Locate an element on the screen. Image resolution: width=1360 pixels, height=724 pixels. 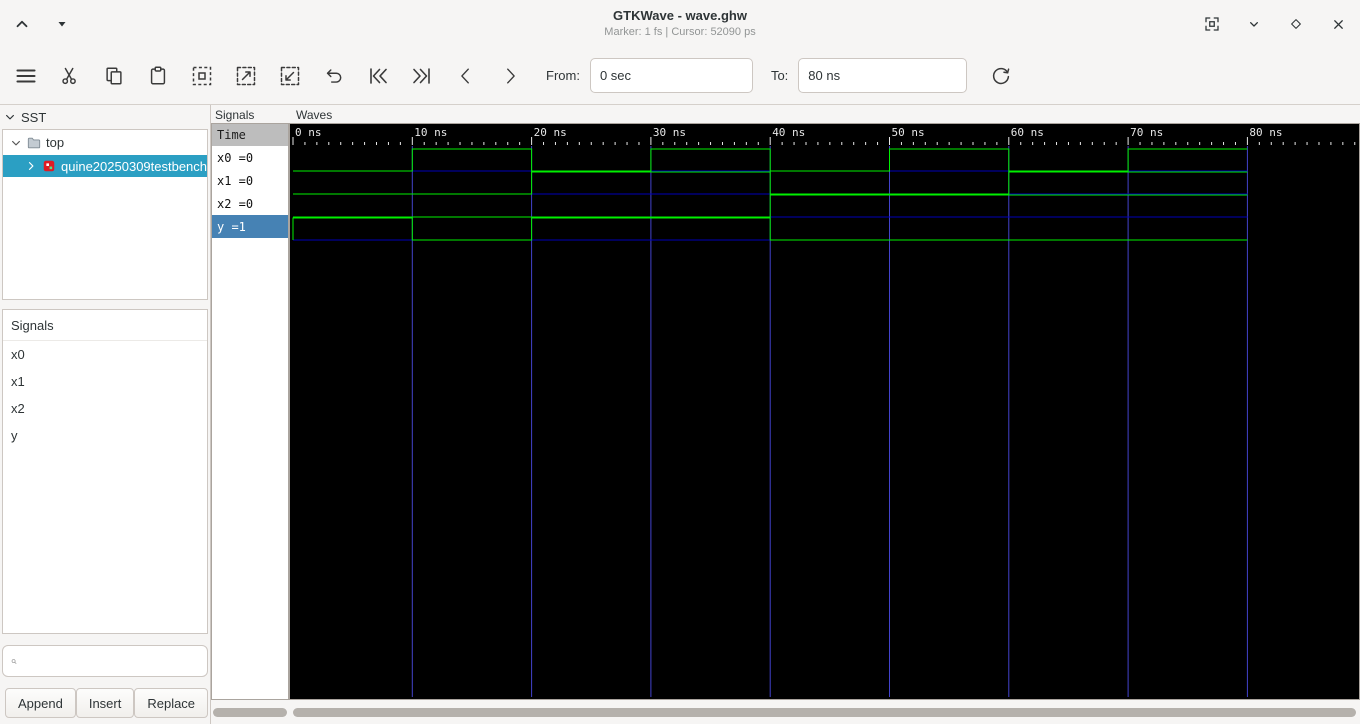
design-unit-icon is located at coordinates (49, 166).